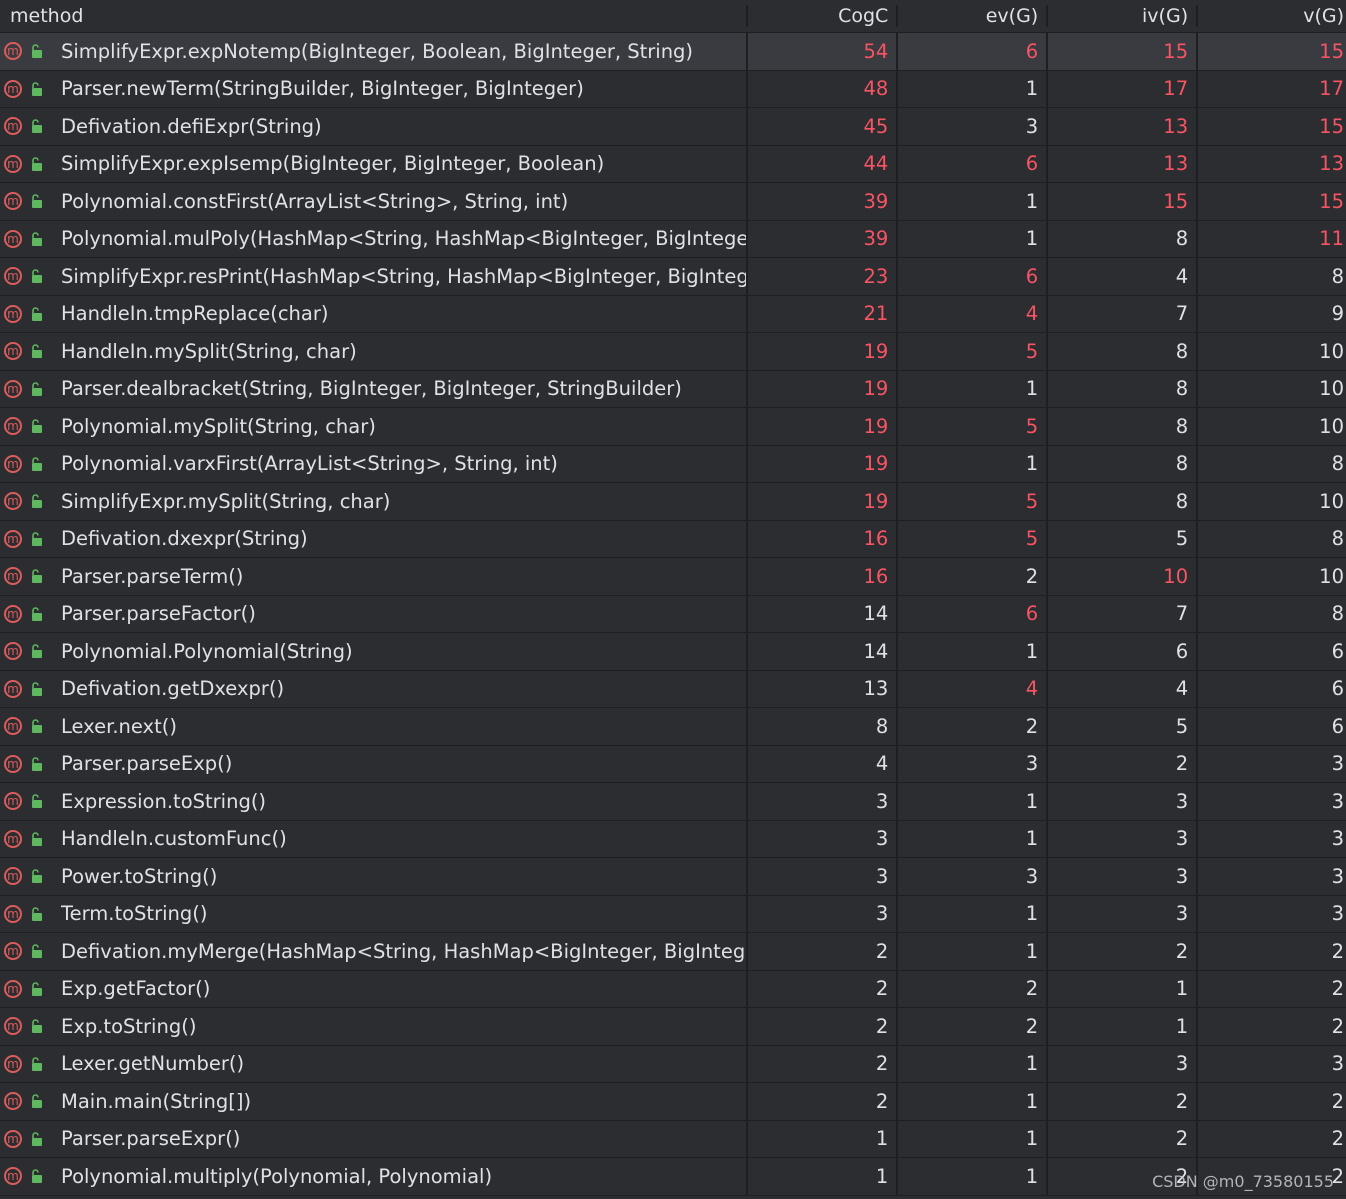 The image size is (1346, 1199). Describe the element at coordinates (209, 351) in the screenshot. I see `method-name: HandleIn.mySplit(String, char)` at that location.